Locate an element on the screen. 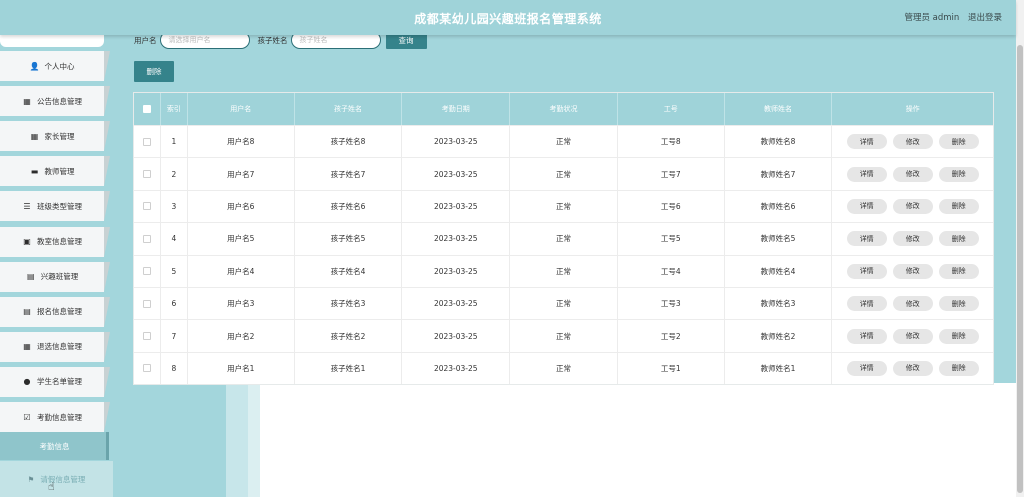 Image resolution: width=1024 pixels, height=497 pixels. cell-teacher: 教师姓名1 is located at coordinates (779, 368).